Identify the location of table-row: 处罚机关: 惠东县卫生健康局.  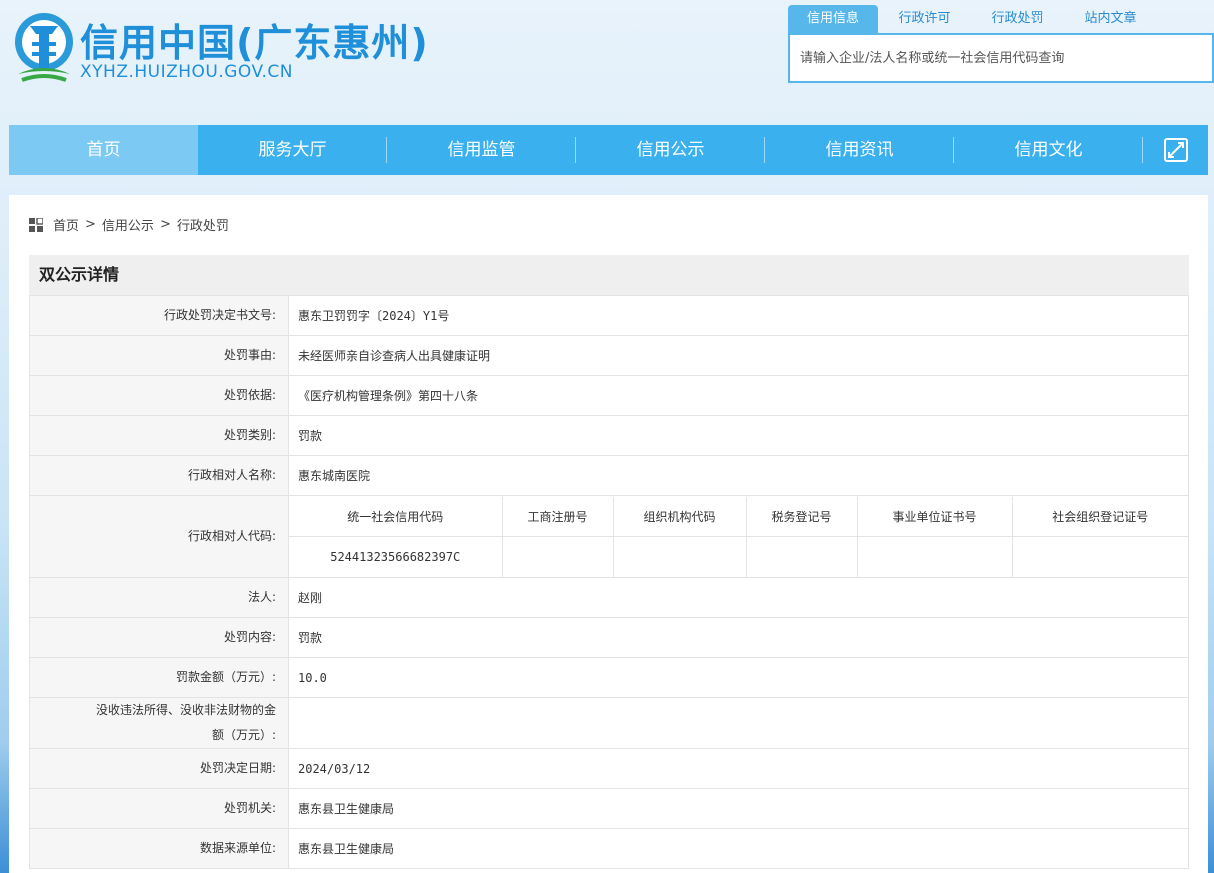
(609, 808).